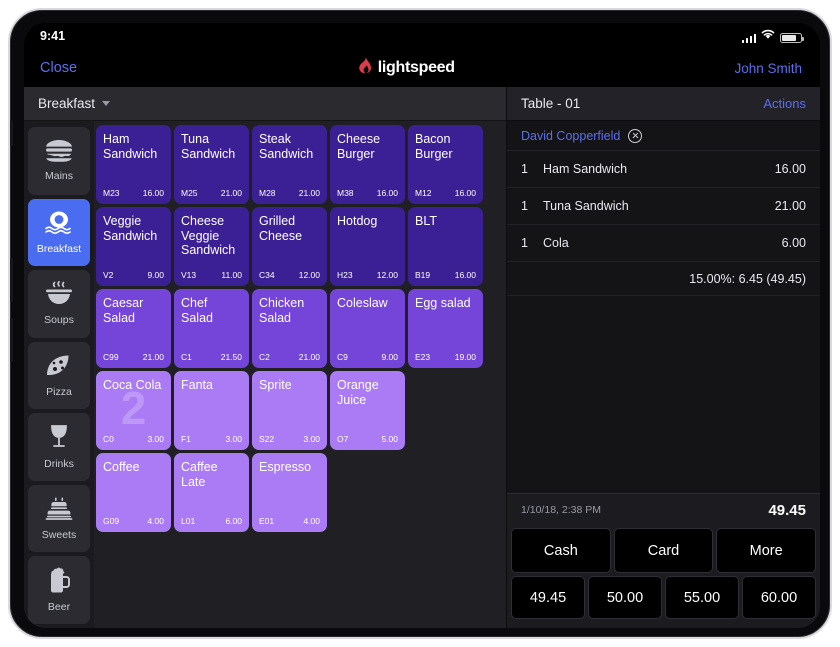 This screenshot has width=840, height=647. I want to click on user-name-button: John Smith, so click(768, 68).